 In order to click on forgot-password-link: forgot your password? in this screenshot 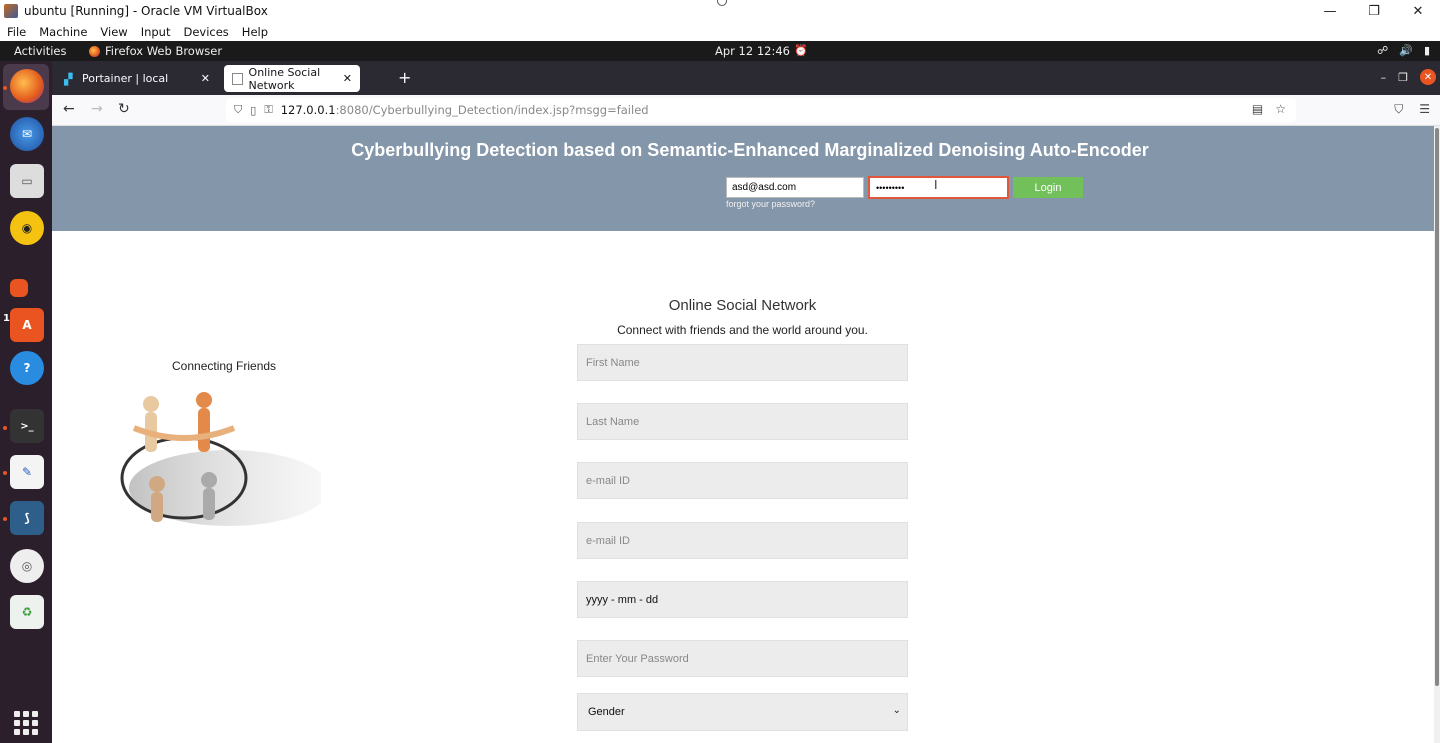, I will do `click(770, 204)`.